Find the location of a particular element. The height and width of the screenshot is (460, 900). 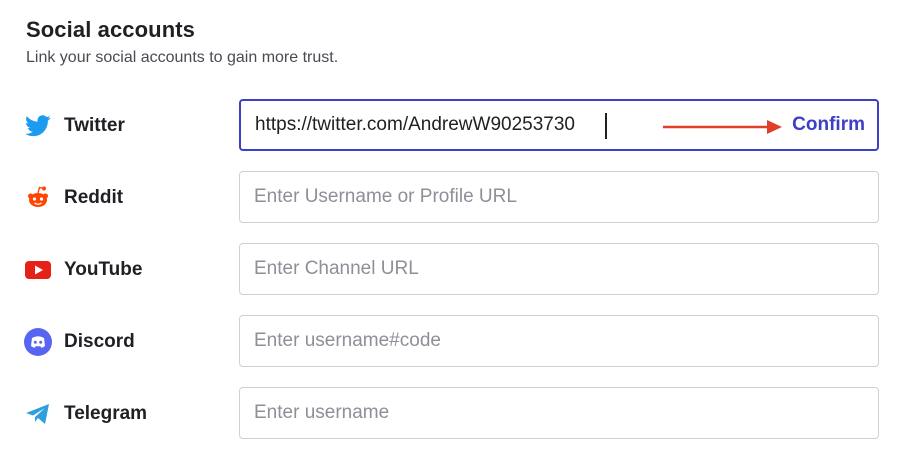

discord-input-wrapper is located at coordinates (559, 341).